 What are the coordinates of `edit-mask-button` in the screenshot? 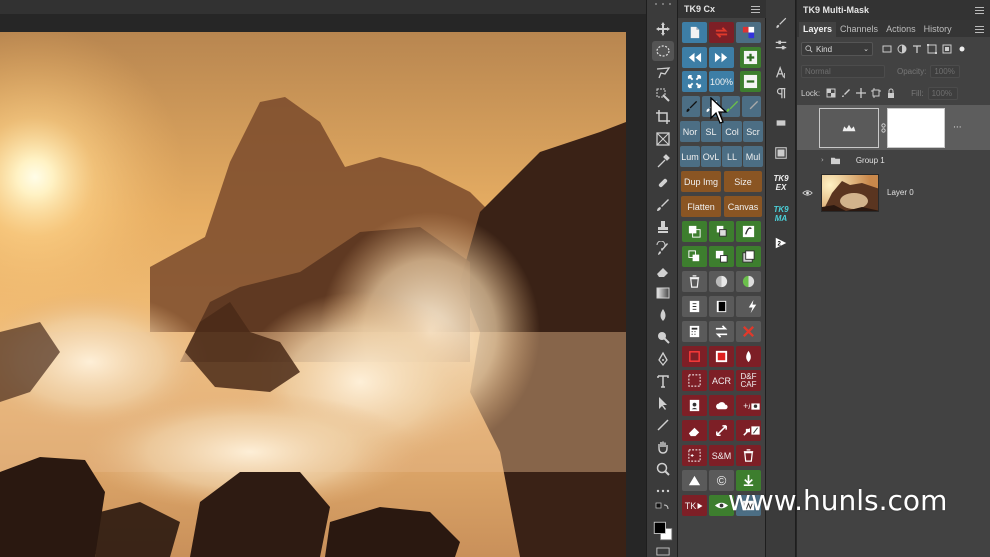 It's located at (755, 430).